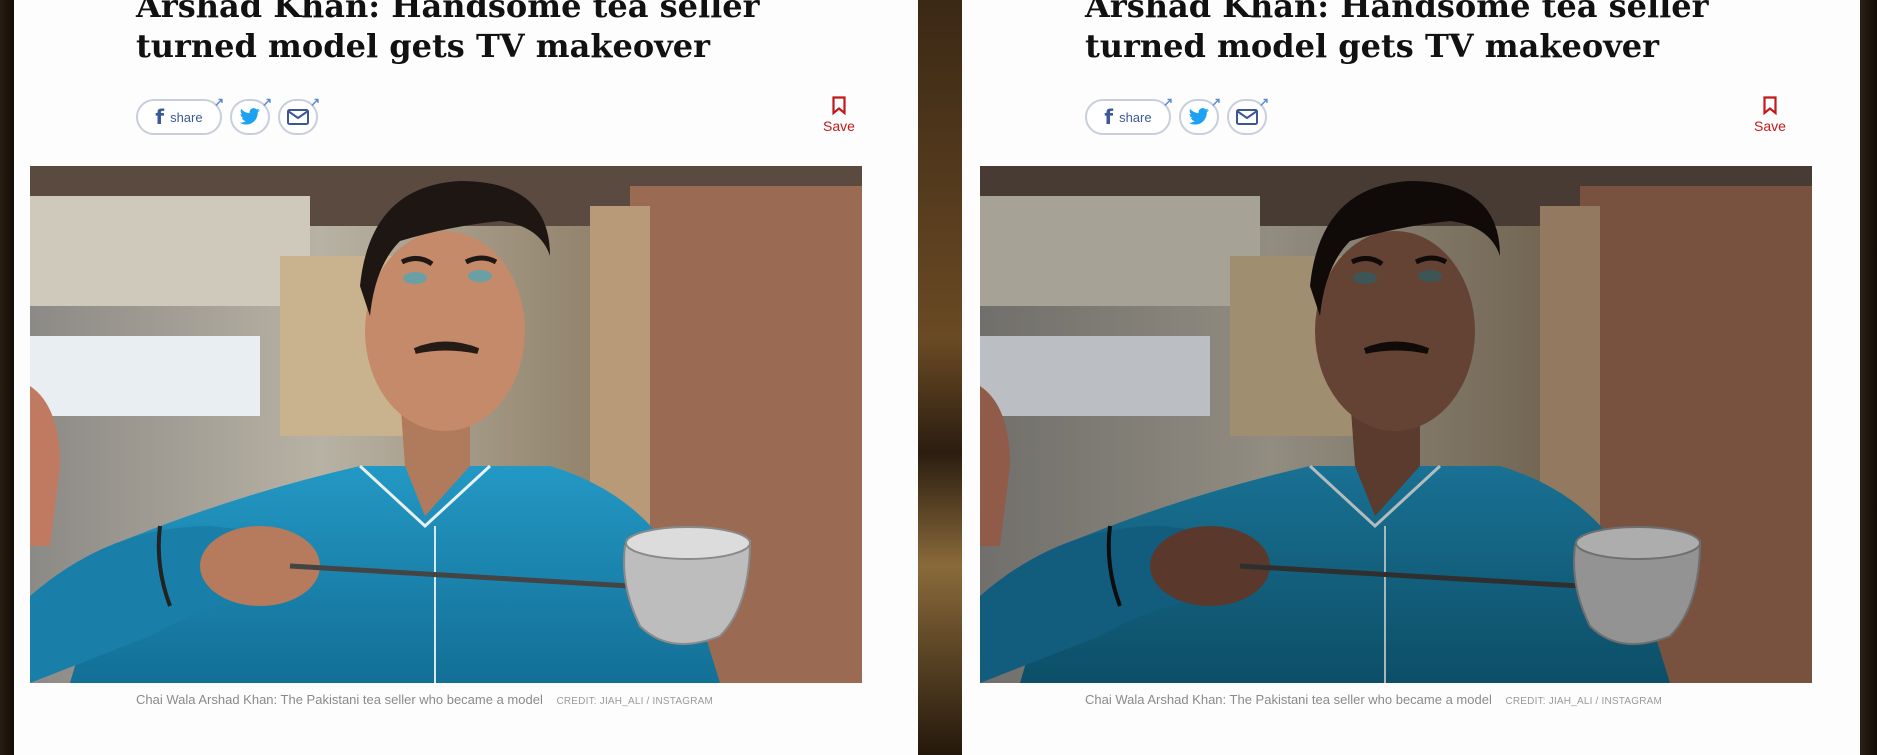  Describe the element at coordinates (7, 377) in the screenshot. I see `background-left` at that location.